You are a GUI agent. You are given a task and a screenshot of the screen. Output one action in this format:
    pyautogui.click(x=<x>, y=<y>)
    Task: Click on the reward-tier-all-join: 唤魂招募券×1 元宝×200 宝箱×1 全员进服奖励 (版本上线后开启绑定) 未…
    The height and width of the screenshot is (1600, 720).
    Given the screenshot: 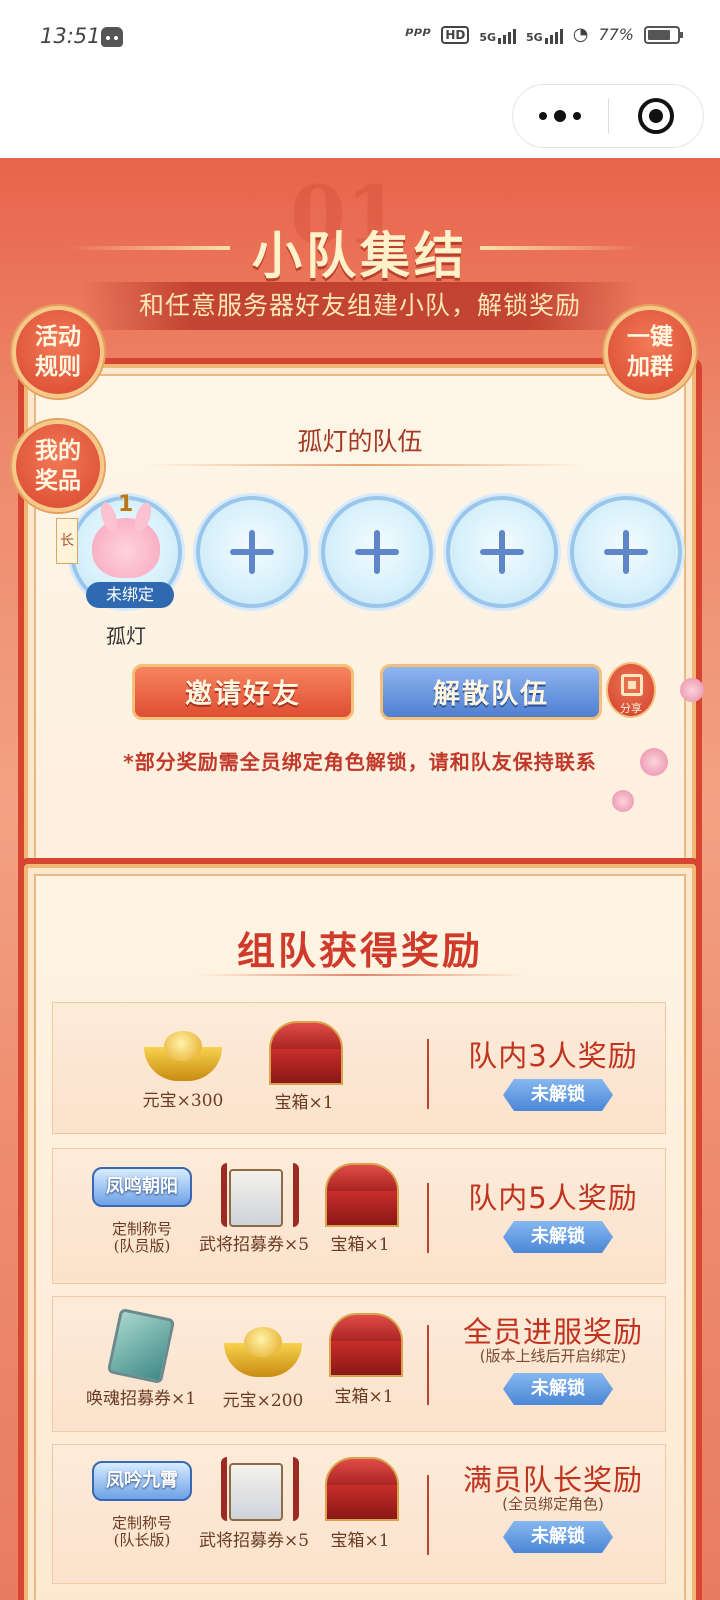 What is the action you would take?
    pyautogui.click(x=359, y=1364)
    